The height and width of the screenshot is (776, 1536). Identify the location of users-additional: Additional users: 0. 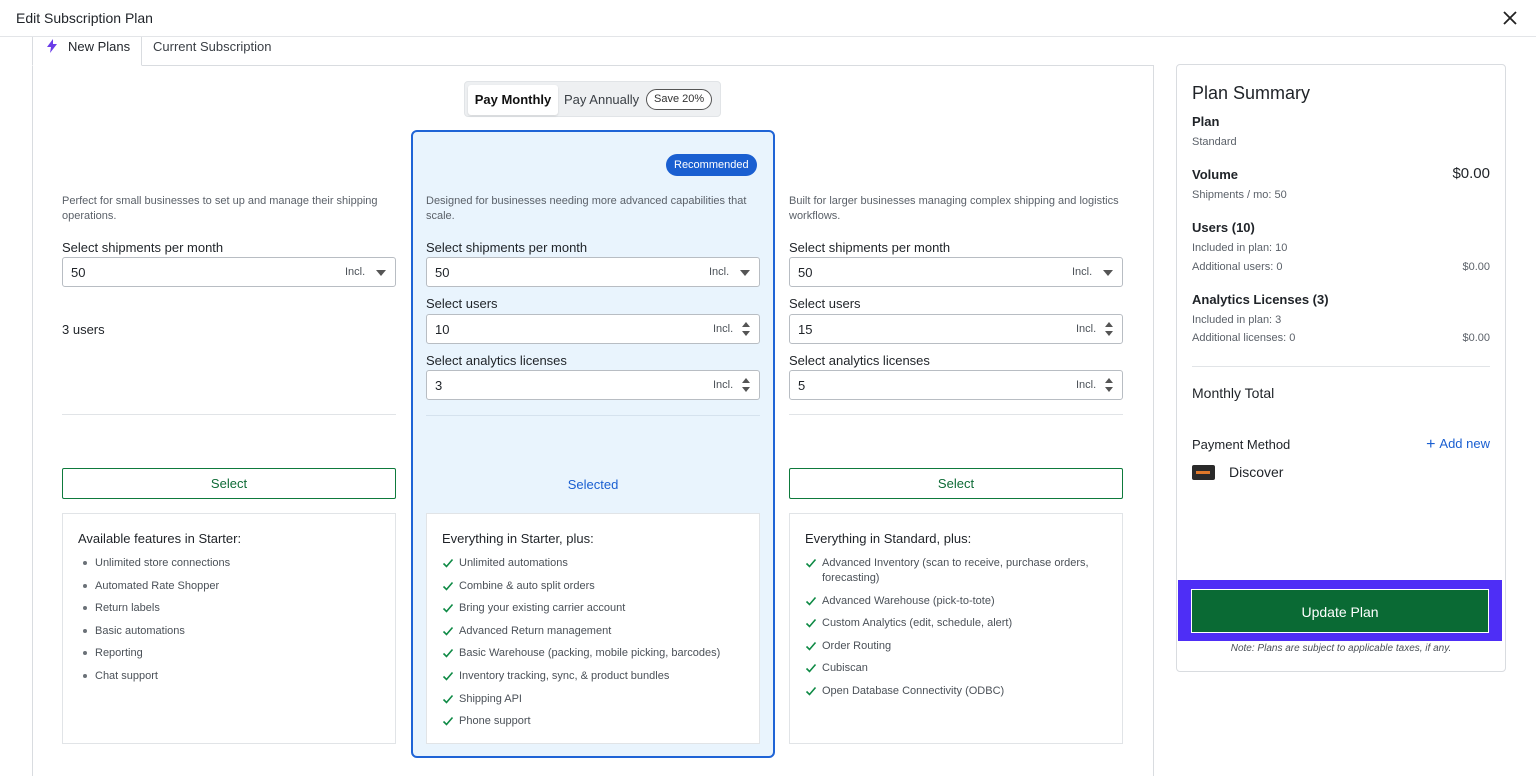
(1237, 267).